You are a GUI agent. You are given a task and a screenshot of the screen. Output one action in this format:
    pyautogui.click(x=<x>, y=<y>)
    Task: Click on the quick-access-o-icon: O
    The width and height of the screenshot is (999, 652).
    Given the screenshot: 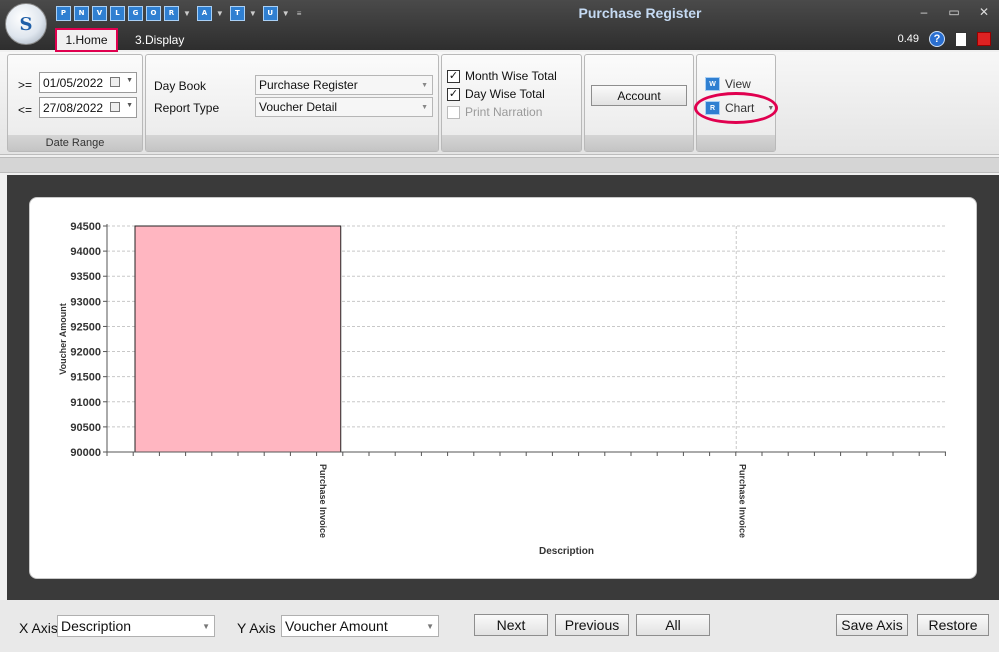 What is the action you would take?
    pyautogui.click(x=153, y=13)
    